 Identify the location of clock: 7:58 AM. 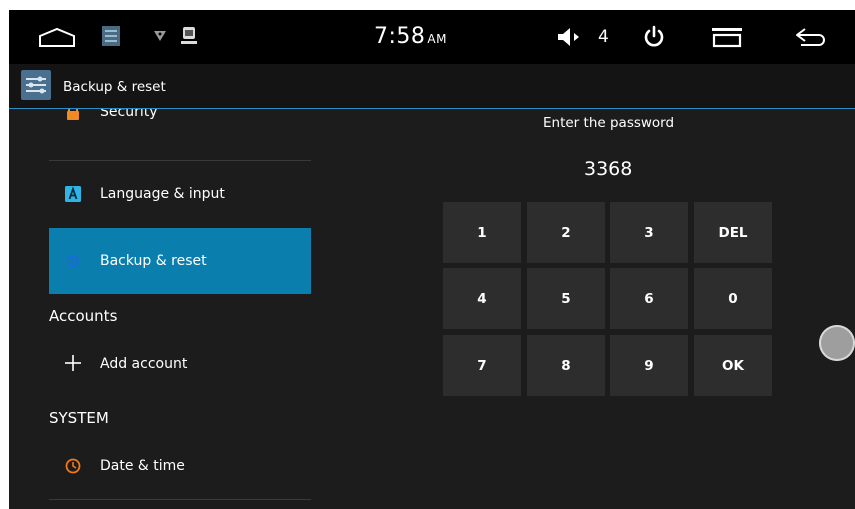
(410, 38).